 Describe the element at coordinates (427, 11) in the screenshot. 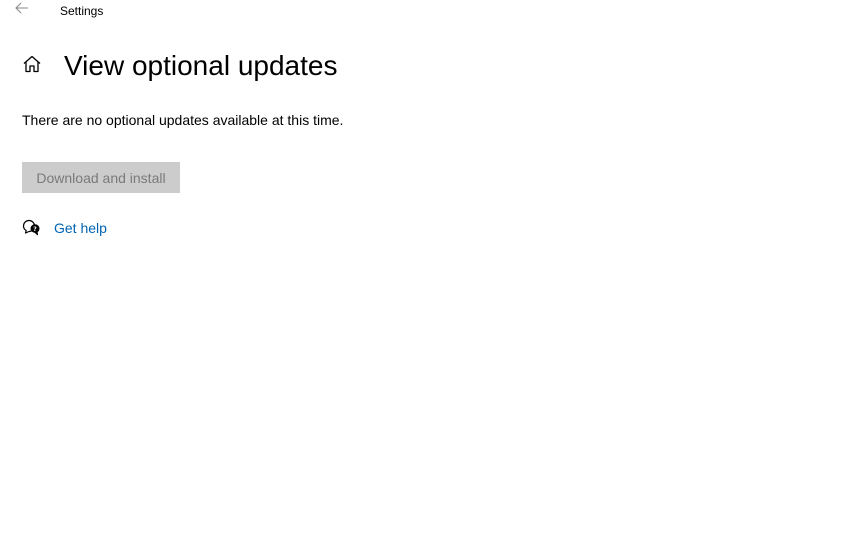

I see `title-bar: Settings` at that location.